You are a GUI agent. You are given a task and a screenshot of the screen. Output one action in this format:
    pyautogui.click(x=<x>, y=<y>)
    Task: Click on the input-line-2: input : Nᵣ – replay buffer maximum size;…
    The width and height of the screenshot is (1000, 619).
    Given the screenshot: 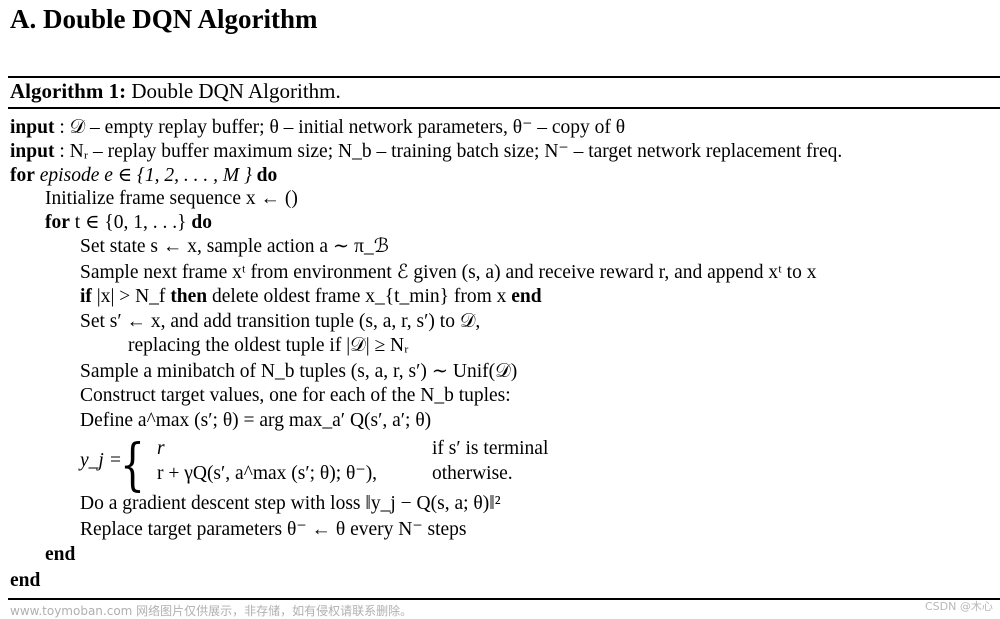 What is the action you would take?
    pyautogui.click(x=426, y=152)
    